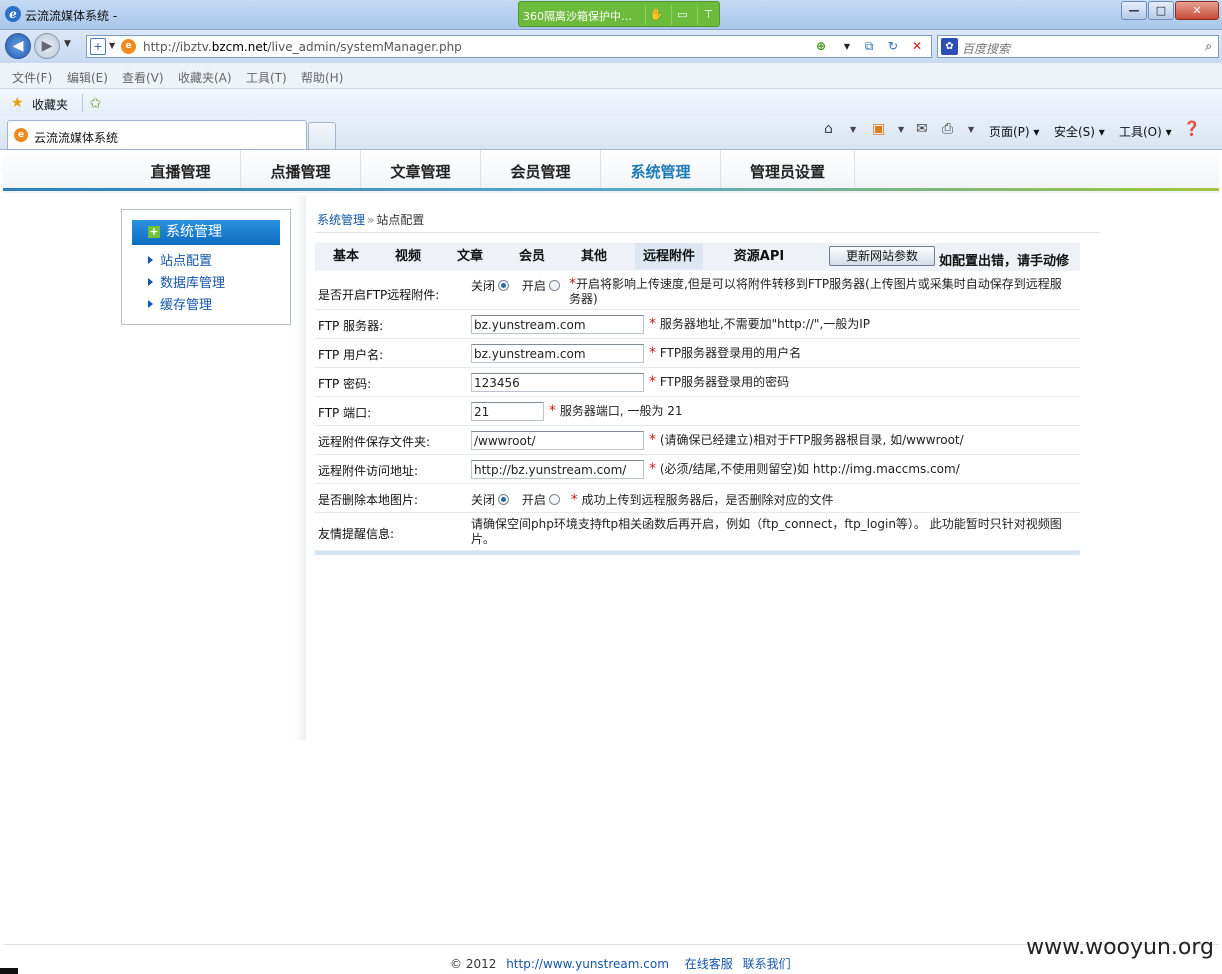 This screenshot has width=1222, height=974. Describe the element at coordinates (143, 77) in the screenshot. I see `menu-view: 查看(V)` at that location.